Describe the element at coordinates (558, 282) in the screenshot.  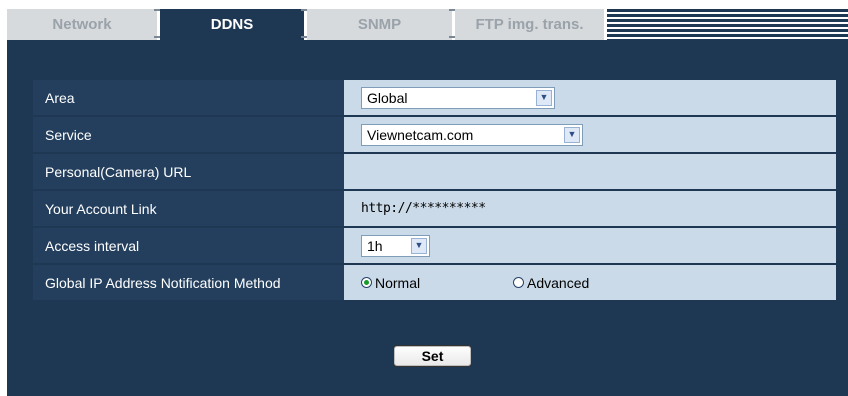
I see `radio-advanced-label: Advanced` at that location.